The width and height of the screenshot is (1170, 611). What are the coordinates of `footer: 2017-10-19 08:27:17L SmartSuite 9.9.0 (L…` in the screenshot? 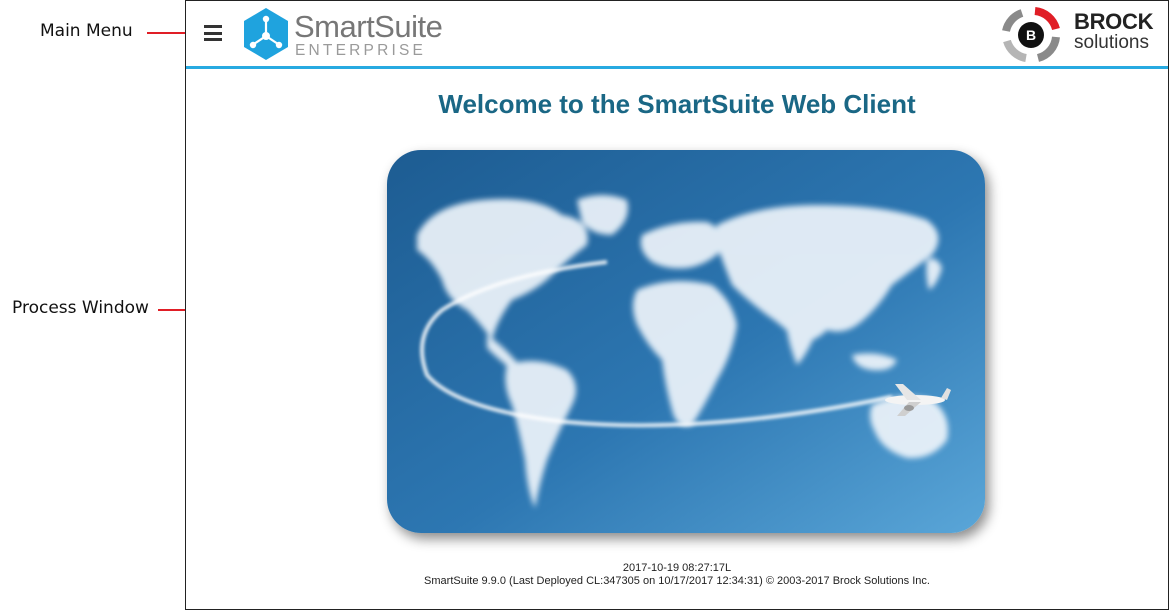 It's located at (677, 575).